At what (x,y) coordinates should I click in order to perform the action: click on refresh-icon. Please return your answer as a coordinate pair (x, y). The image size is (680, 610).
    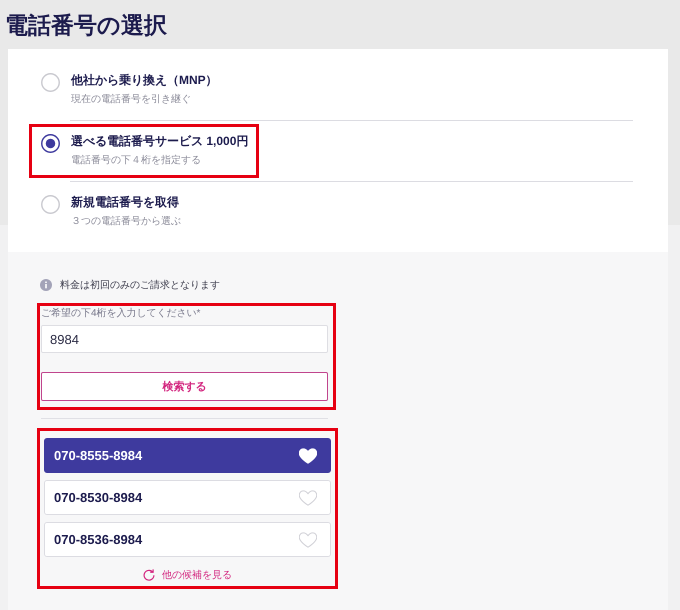
    Looking at the image, I should click on (149, 574).